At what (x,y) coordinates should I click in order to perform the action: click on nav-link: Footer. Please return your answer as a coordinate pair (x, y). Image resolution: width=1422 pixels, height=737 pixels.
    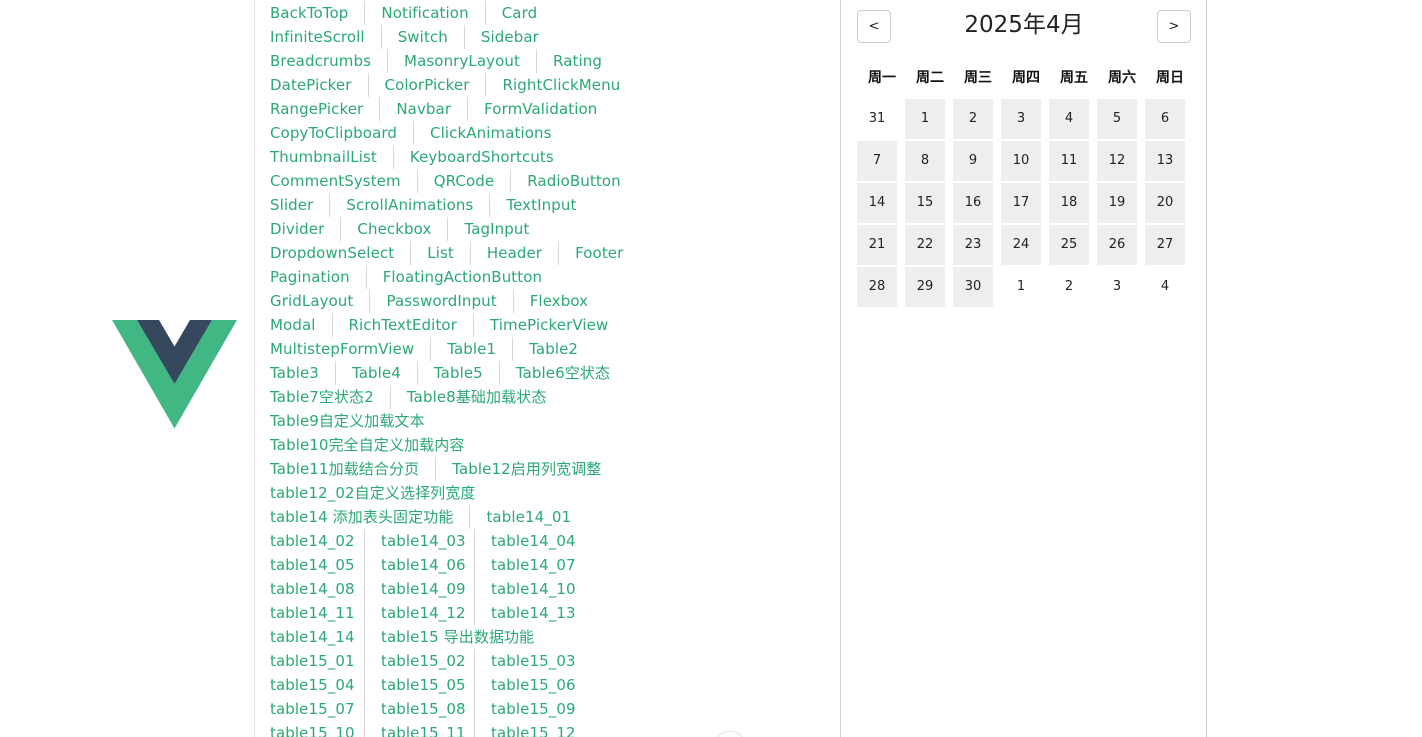
    Looking at the image, I should click on (598, 253).